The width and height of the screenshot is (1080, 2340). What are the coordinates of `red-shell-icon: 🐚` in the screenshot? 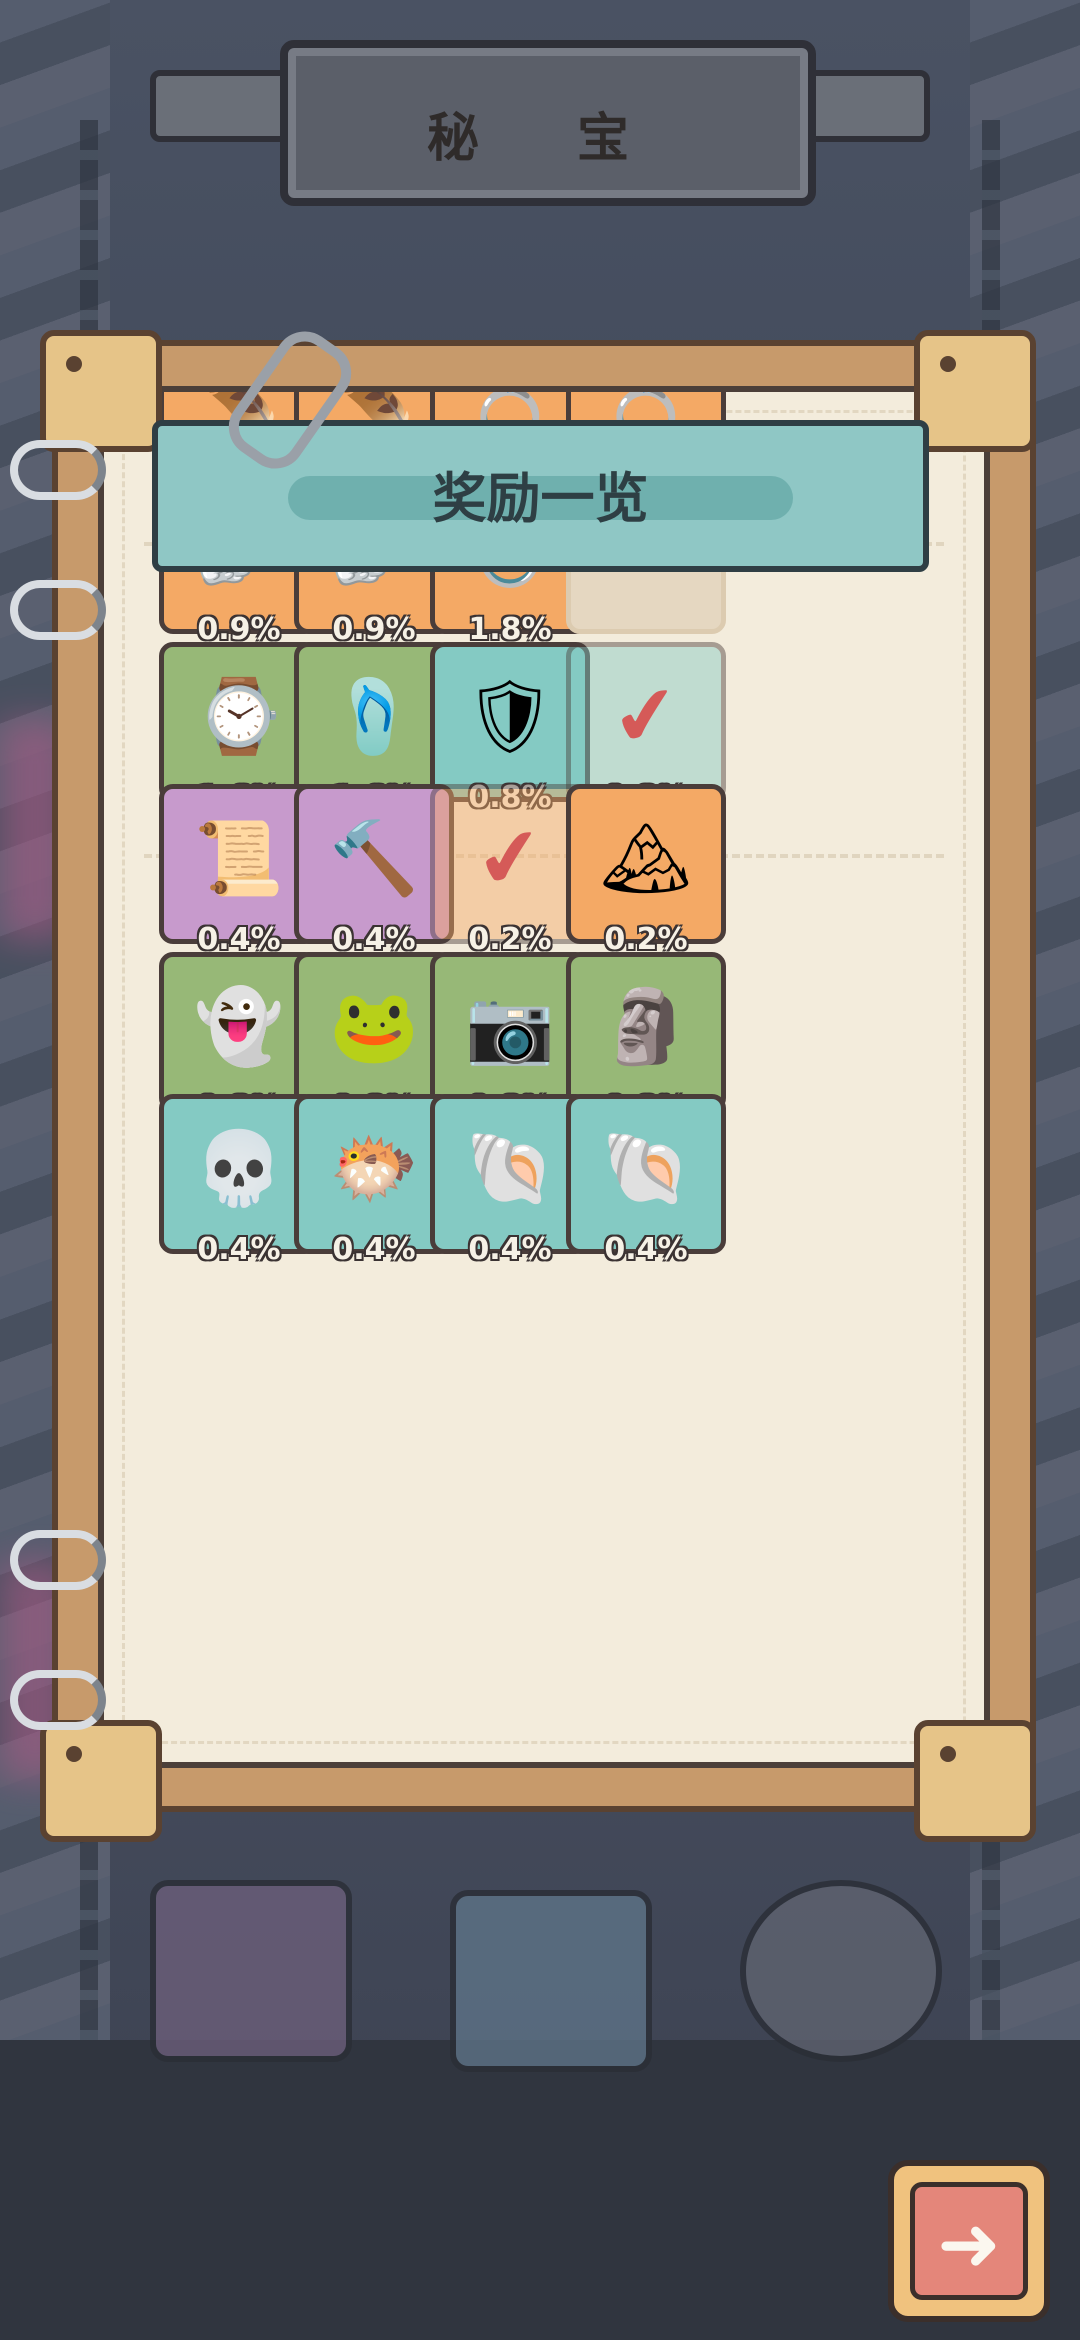 It's located at (646, 1167).